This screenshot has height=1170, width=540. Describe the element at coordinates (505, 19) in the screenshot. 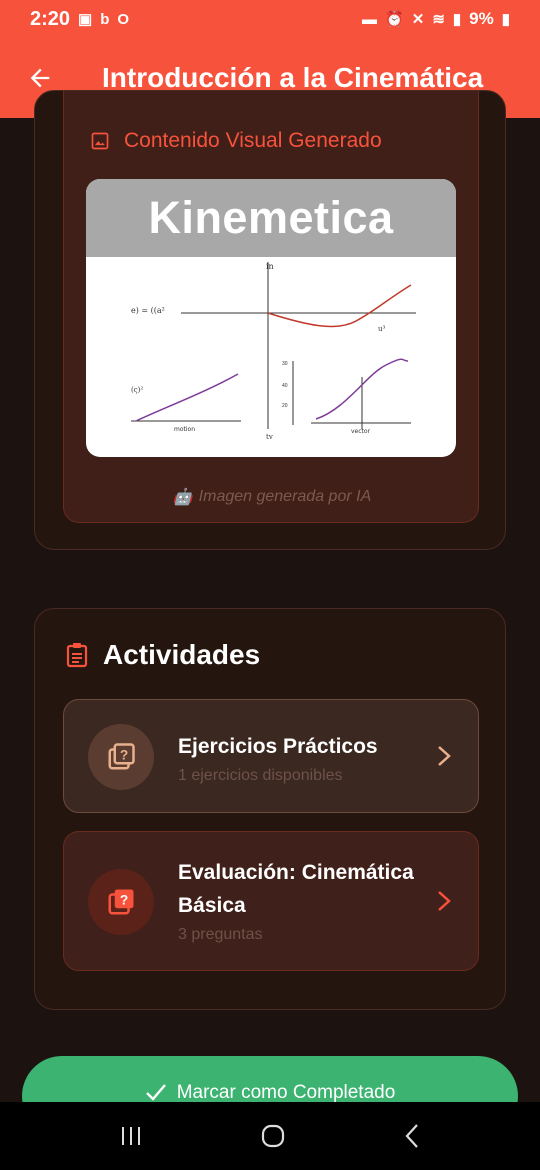

I see `battery-icon: ▮` at that location.